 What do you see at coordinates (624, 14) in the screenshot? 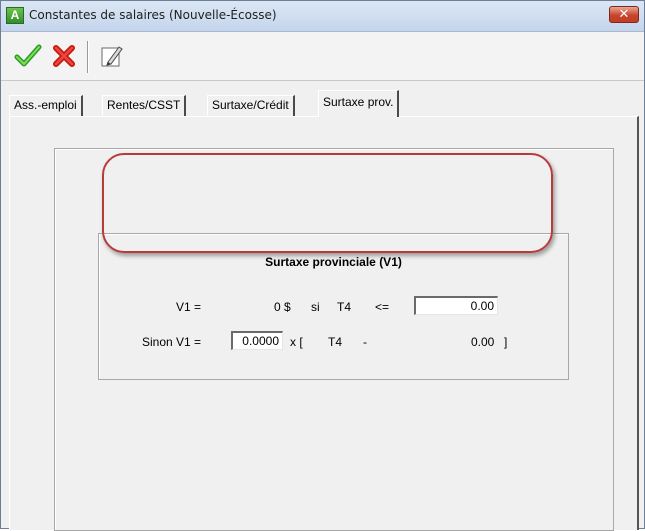
I see `close-button: ✕` at bounding box center [624, 14].